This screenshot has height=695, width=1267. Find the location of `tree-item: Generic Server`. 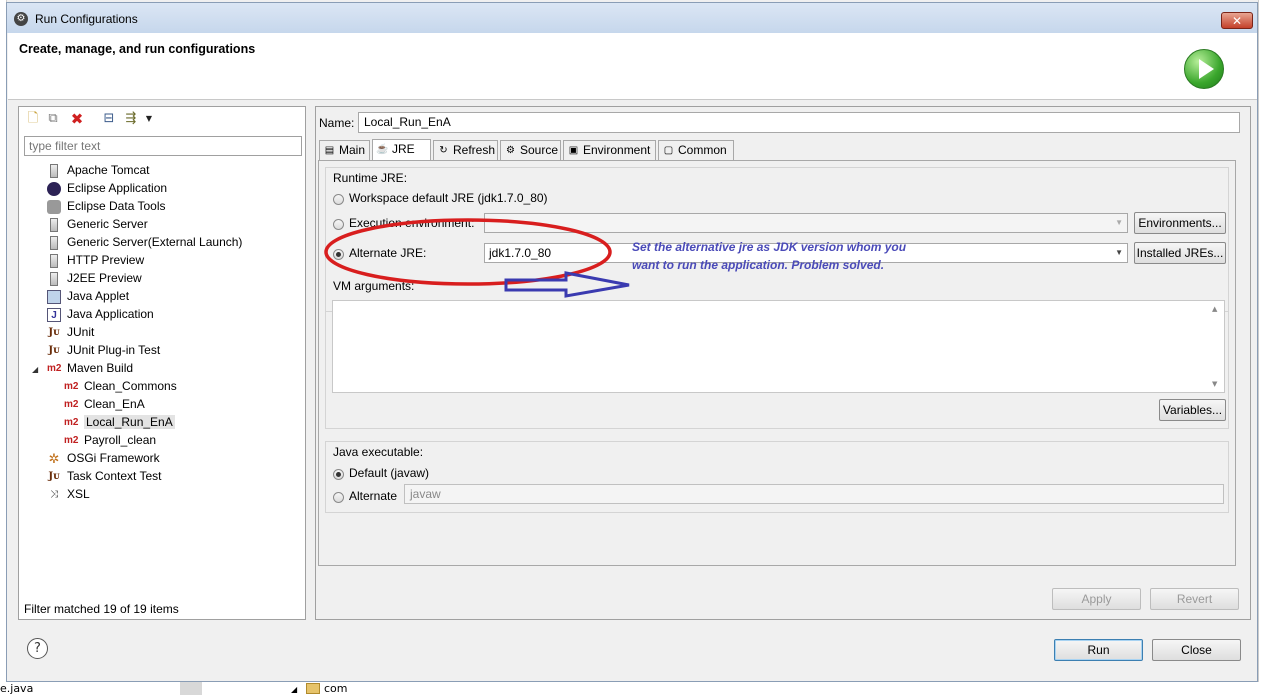

tree-item: Generic Server is located at coordinates (97, 224).